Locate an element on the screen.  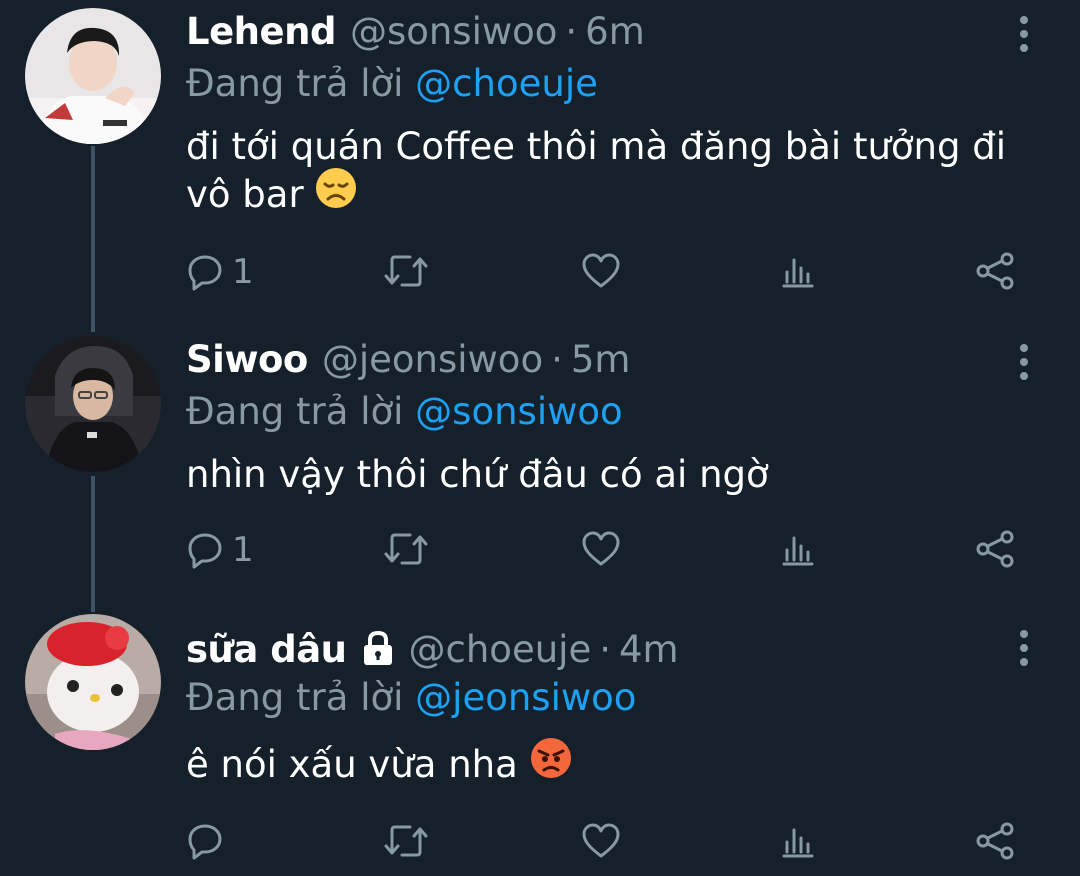
tweet-text: nhìn vậy thôi chứ đâu có ai ngờ is located at coordinates (616, 475).